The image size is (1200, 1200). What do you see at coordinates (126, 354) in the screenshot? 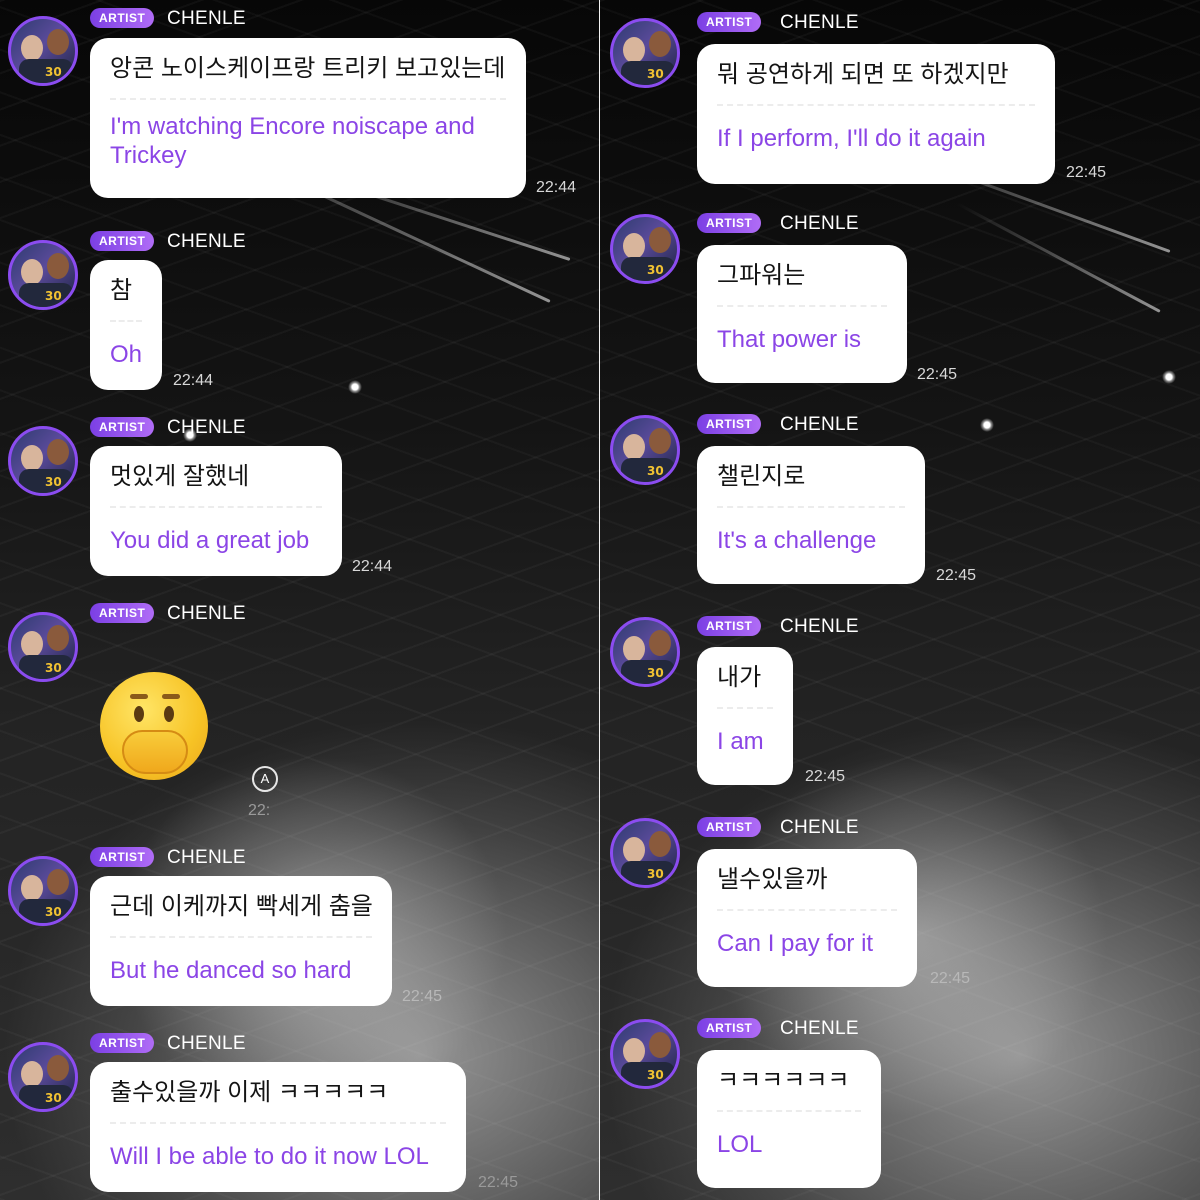
I see `message-translation-text: Oh` at bounding box center [126, 354].